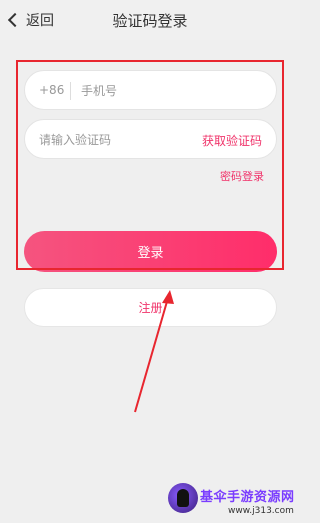 The width and height of the screenshot is (320, 523). What do you see at coordinates (261, 511) in the screenshot?
I see `watermark-url: www.j313.com` at bounding box center [261, 511].